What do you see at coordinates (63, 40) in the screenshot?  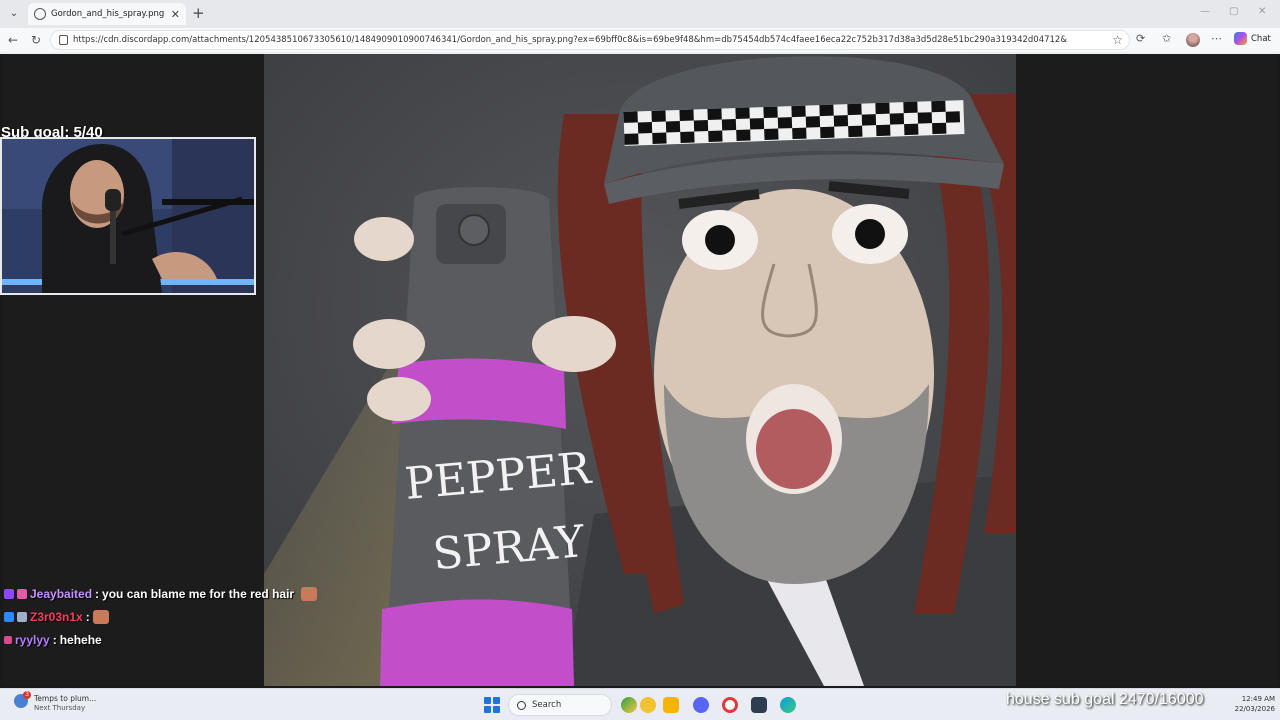 I see `site-info-icon` at bounding box center [63, 40].